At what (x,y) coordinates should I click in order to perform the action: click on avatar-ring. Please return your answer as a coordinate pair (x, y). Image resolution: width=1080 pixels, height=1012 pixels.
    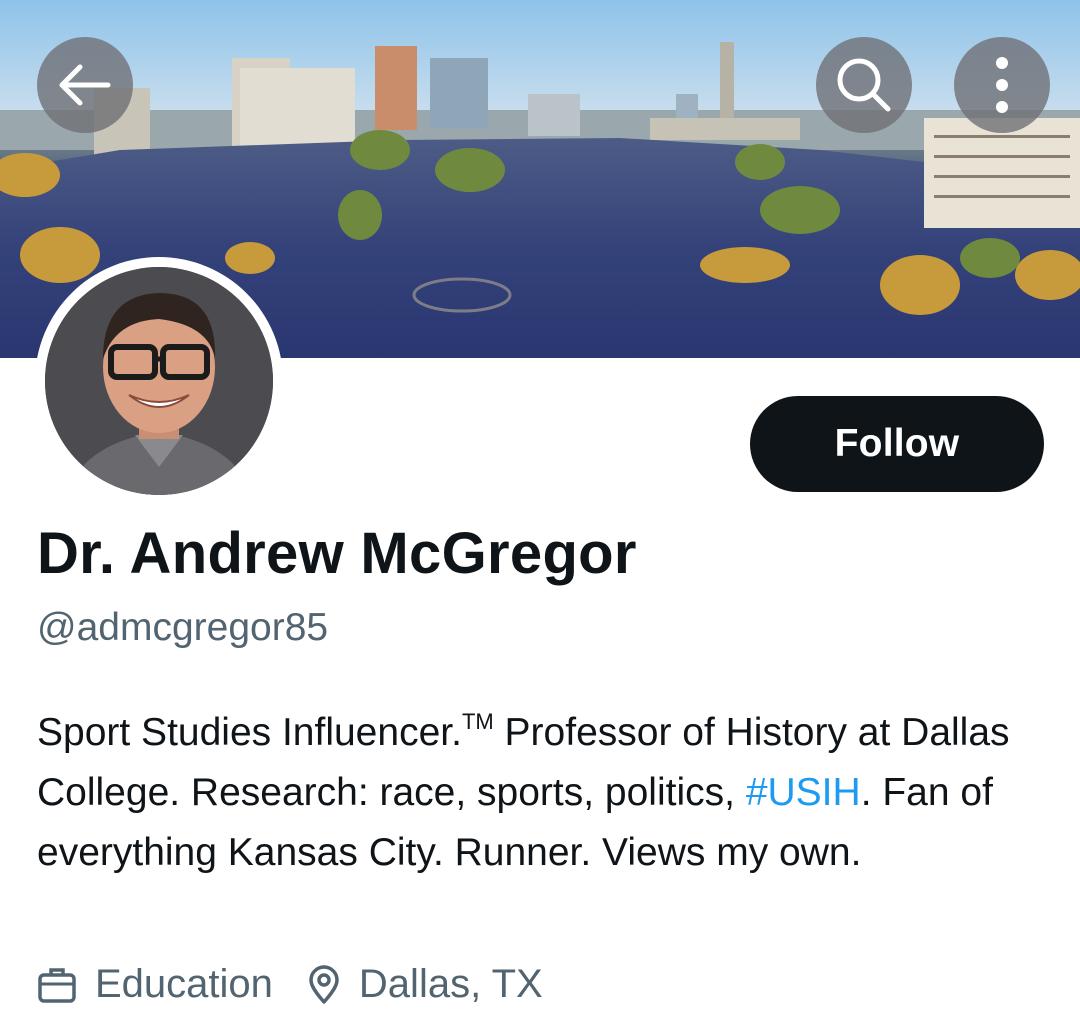
    Looking at the image, I should click on (159, 381).